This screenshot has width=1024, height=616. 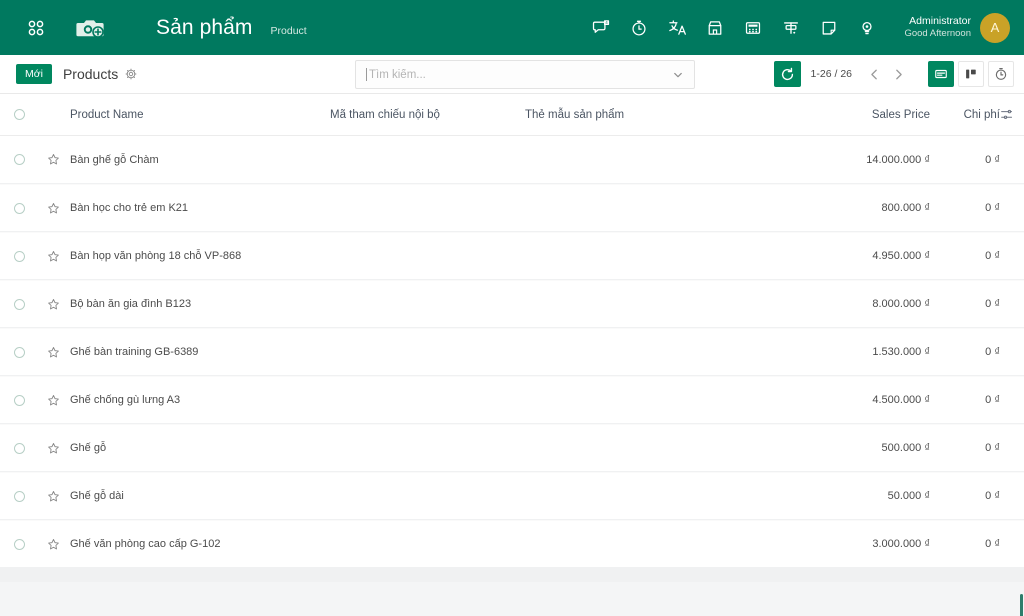 What do you see at coordinates (518, 74) in the screenshot?
I see `search-input` at bounding box center [518, 74].